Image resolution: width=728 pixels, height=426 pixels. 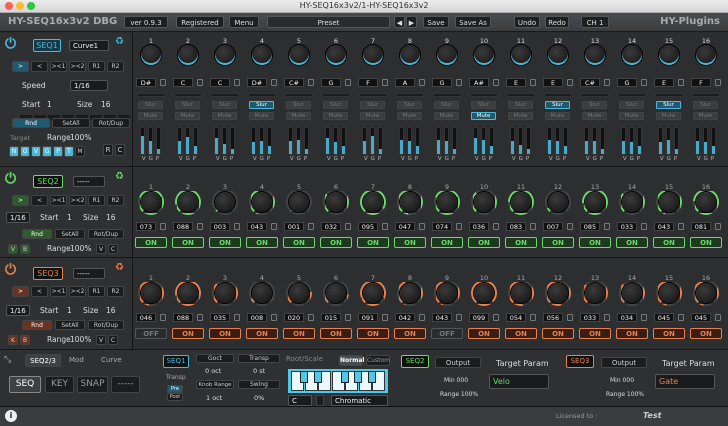 What do you see at coordinates (20, 200) in the screenshot?
I see `seq2-dir-button-0: >` at bounding box center [20, 200].